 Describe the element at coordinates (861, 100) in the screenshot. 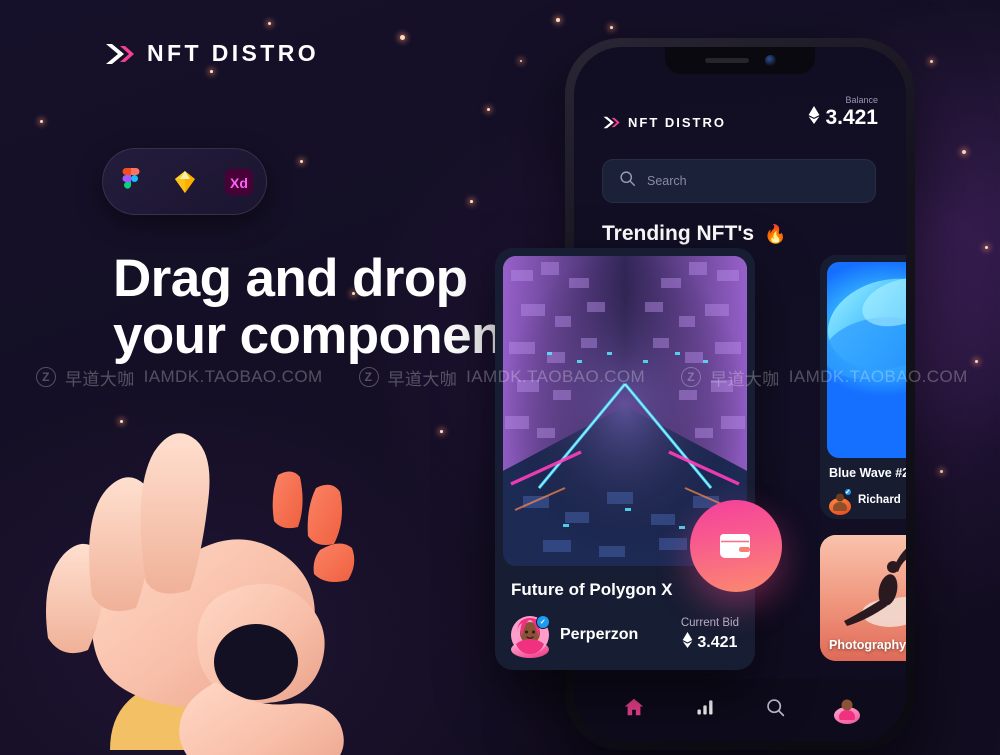

I see `balance-label: Balance` at that location.